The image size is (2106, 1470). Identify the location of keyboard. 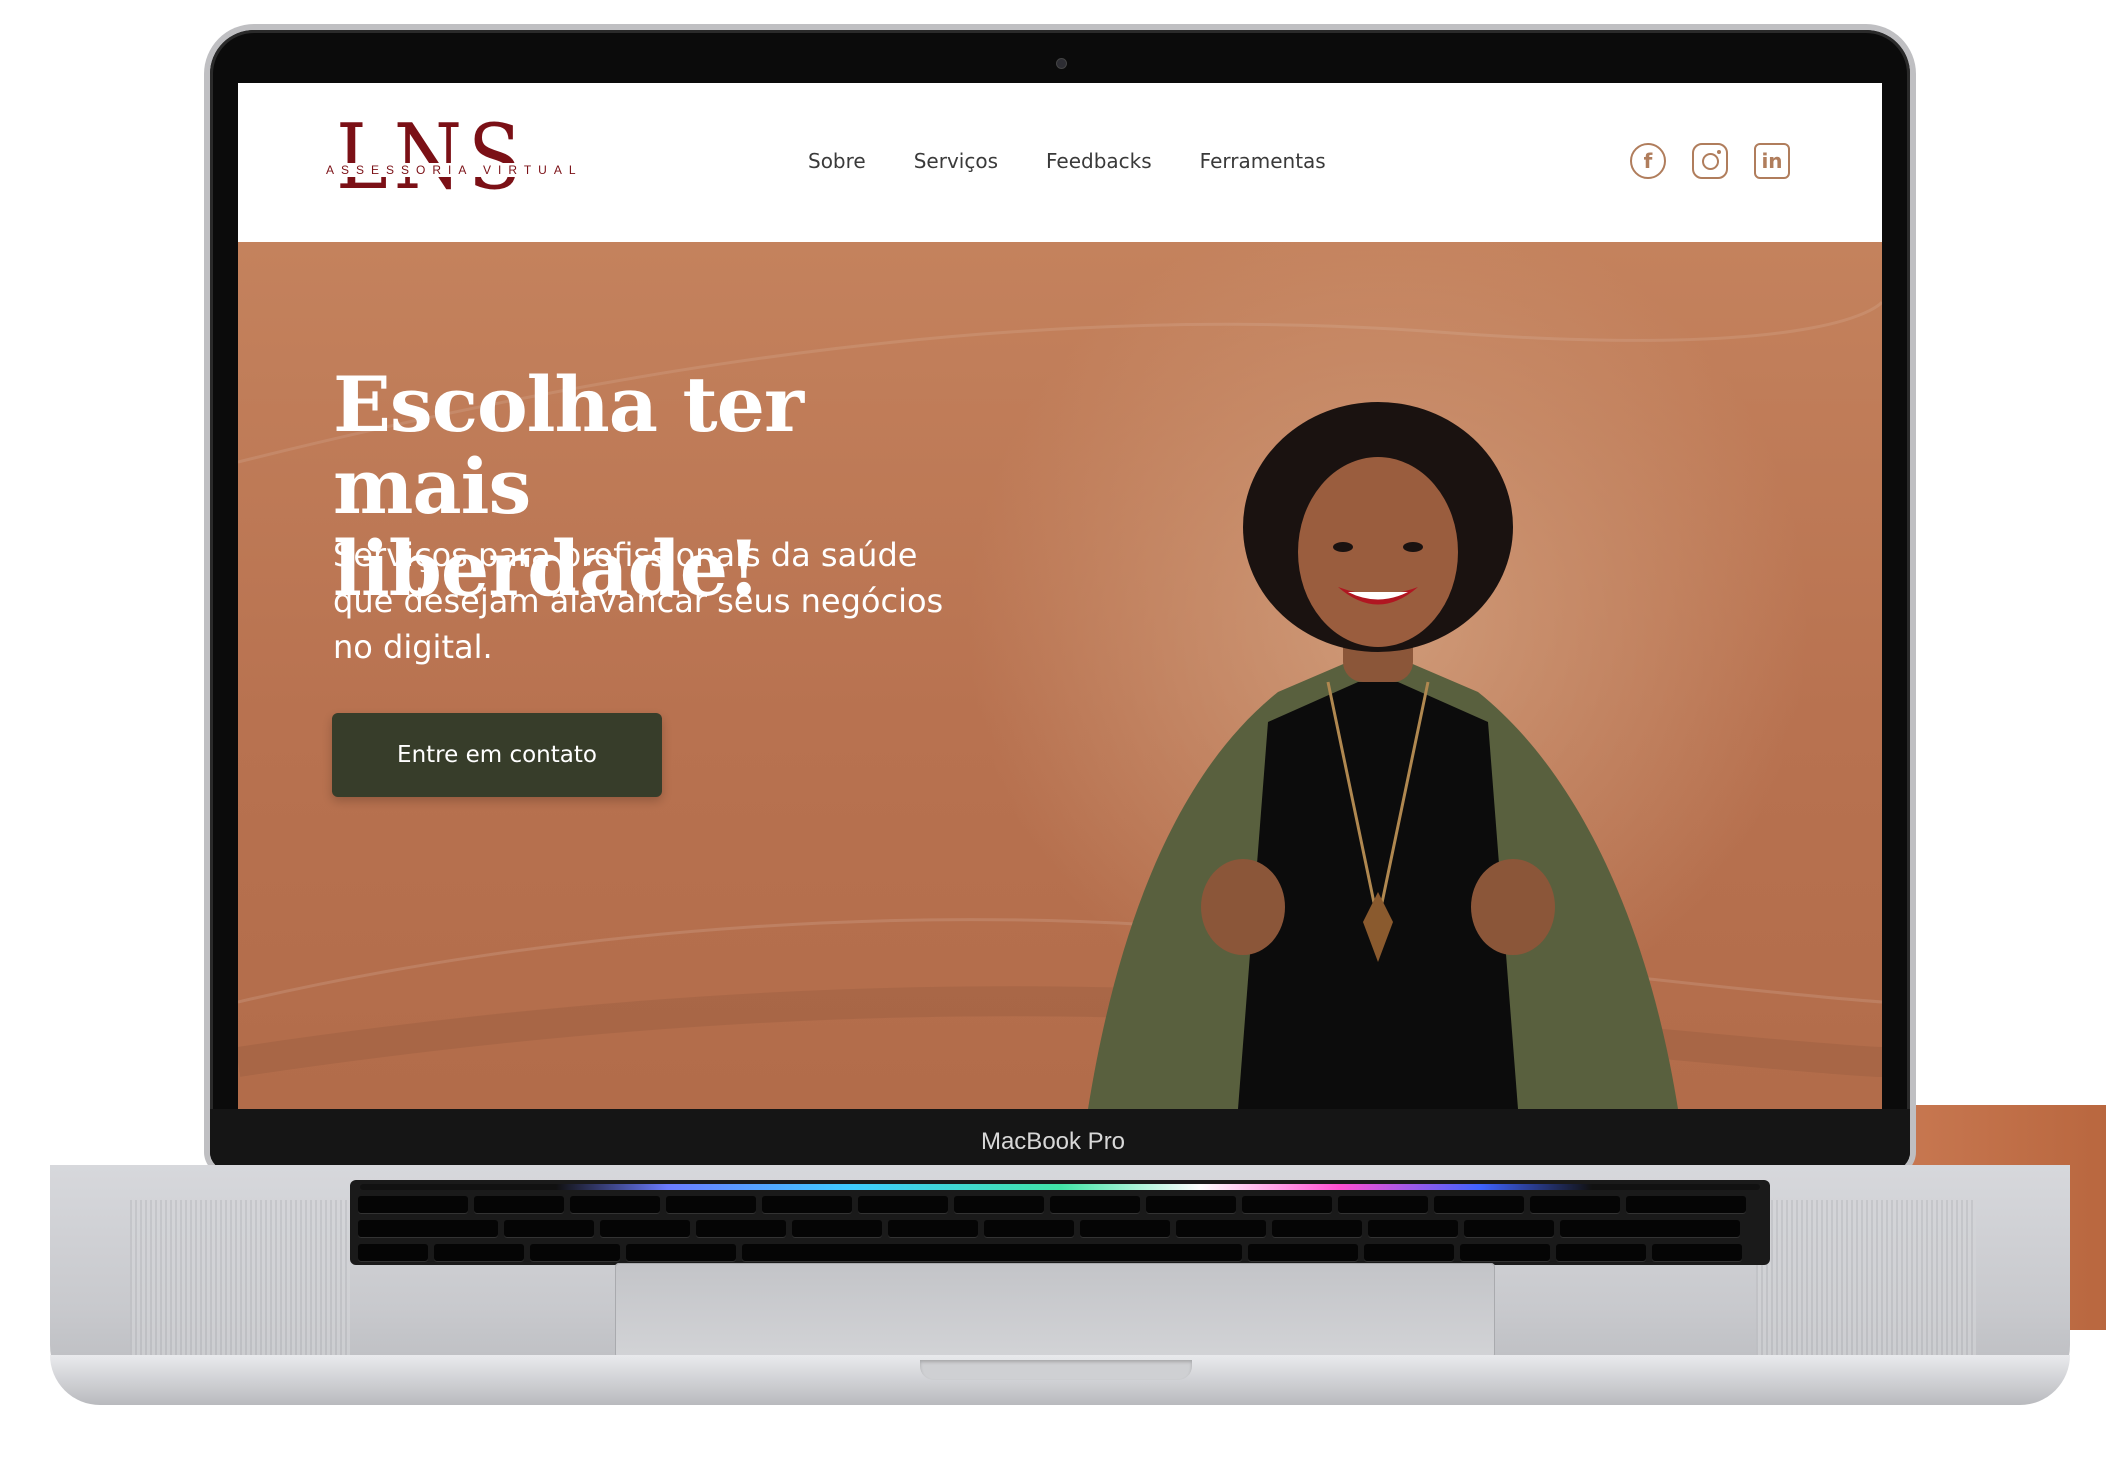
(1060, 1222).